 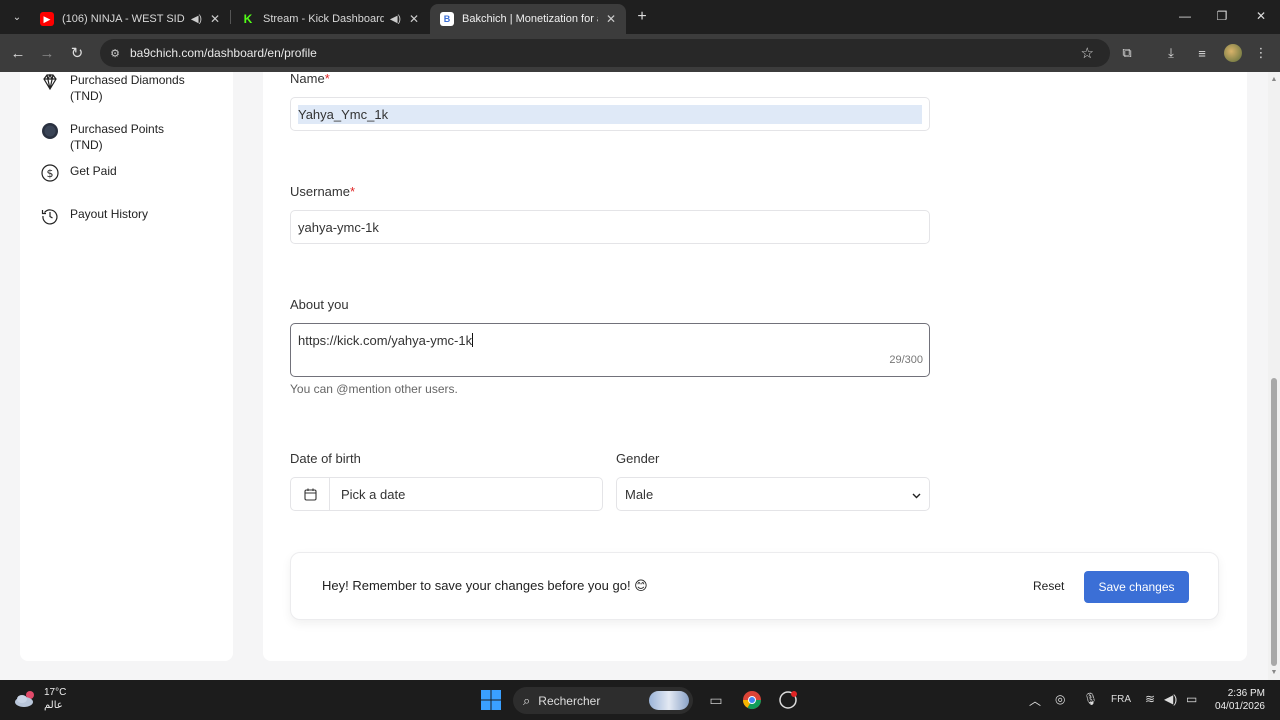 I want to click on youtube-icon: ▶, so click(x=47, y=19).